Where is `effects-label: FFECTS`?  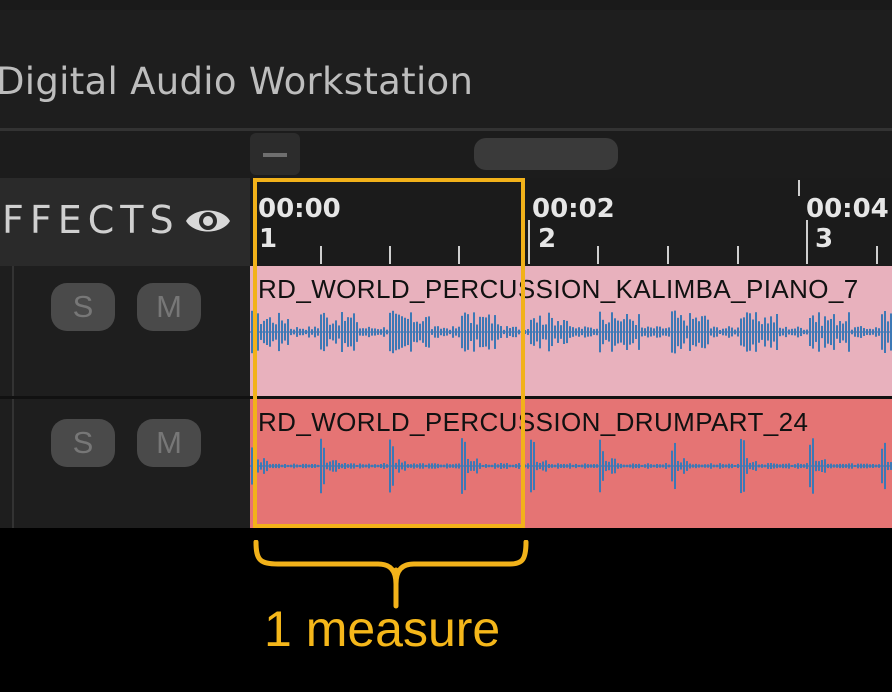
effects-label: FFECTS is located at coordinates (91, 220).